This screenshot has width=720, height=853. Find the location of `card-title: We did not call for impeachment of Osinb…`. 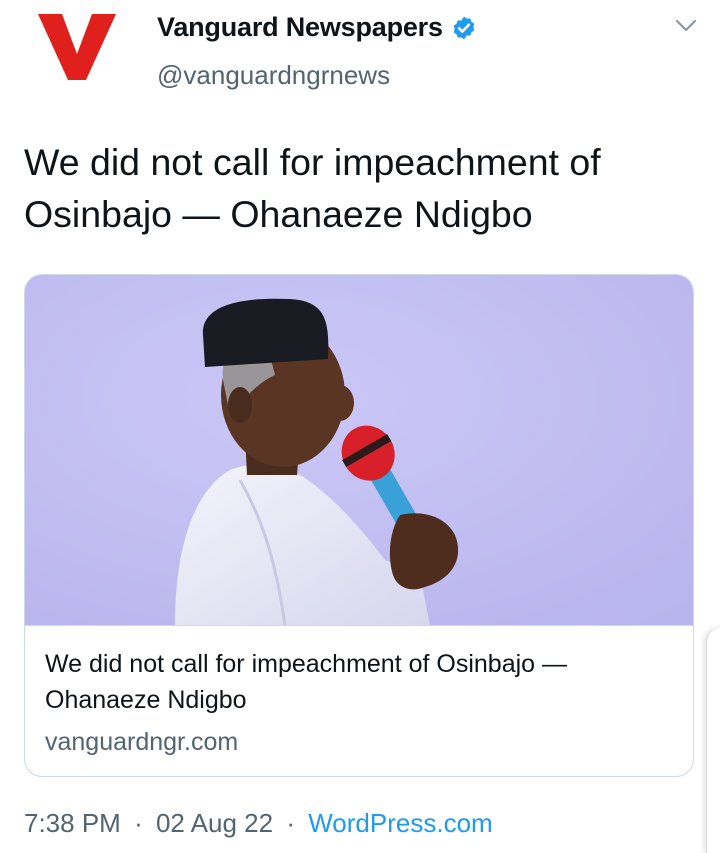

card-title: We did not call for impeachment of Osinb… is located at coordinates (360, 682).